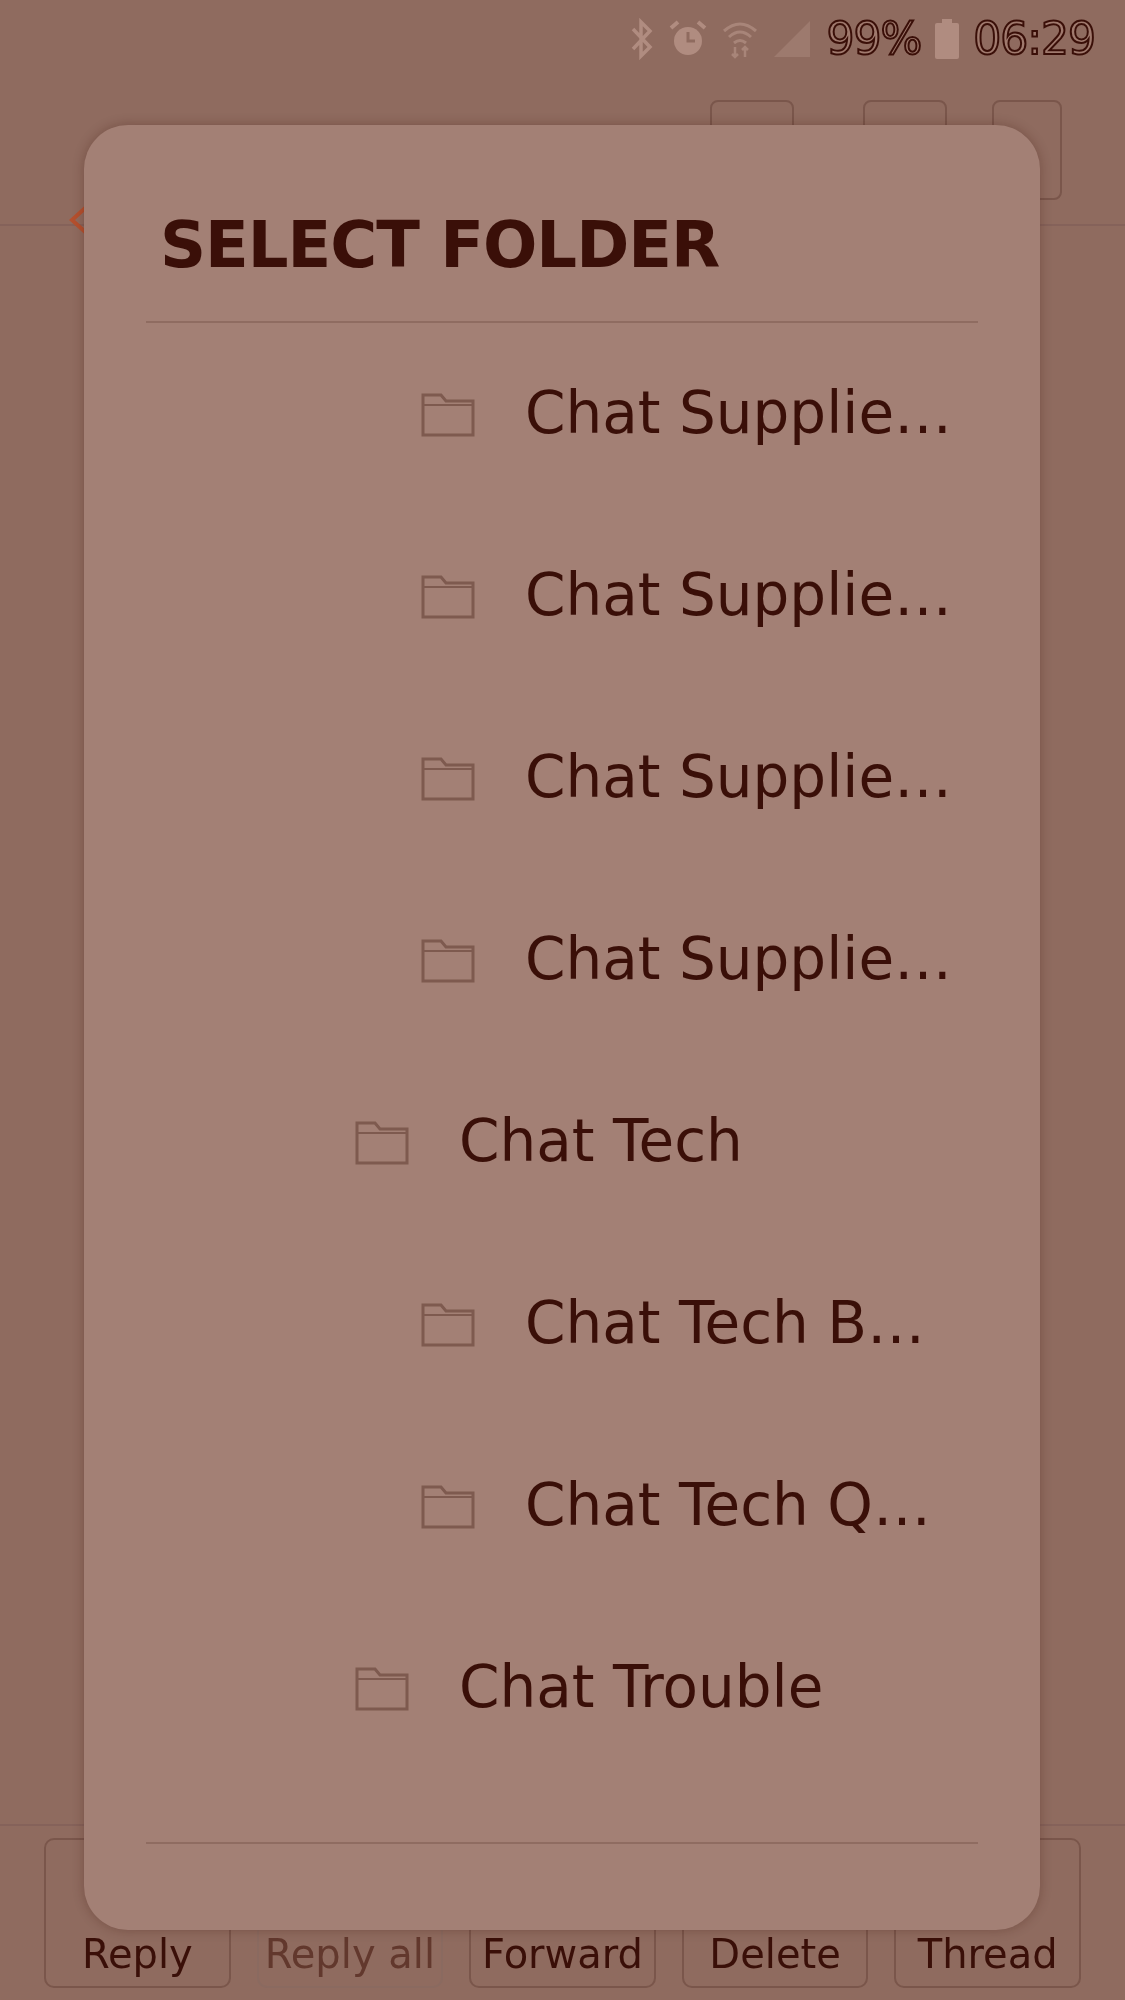  What do you see at coordinates (874, 39) in the screenshot?
I see `battery-percent: 99%` at bounding box center [874, 39].